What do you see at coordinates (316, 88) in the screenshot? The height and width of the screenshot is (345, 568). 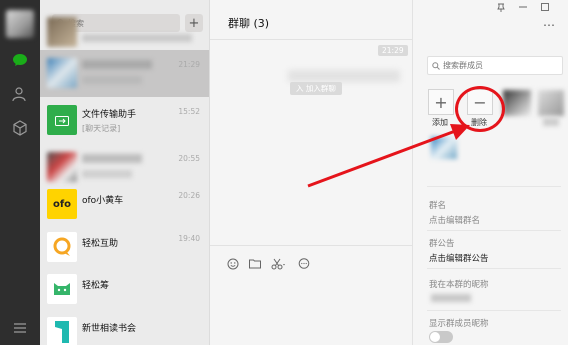 I see `system-message: 入 加入群聊` at bounding box center [316, 88].